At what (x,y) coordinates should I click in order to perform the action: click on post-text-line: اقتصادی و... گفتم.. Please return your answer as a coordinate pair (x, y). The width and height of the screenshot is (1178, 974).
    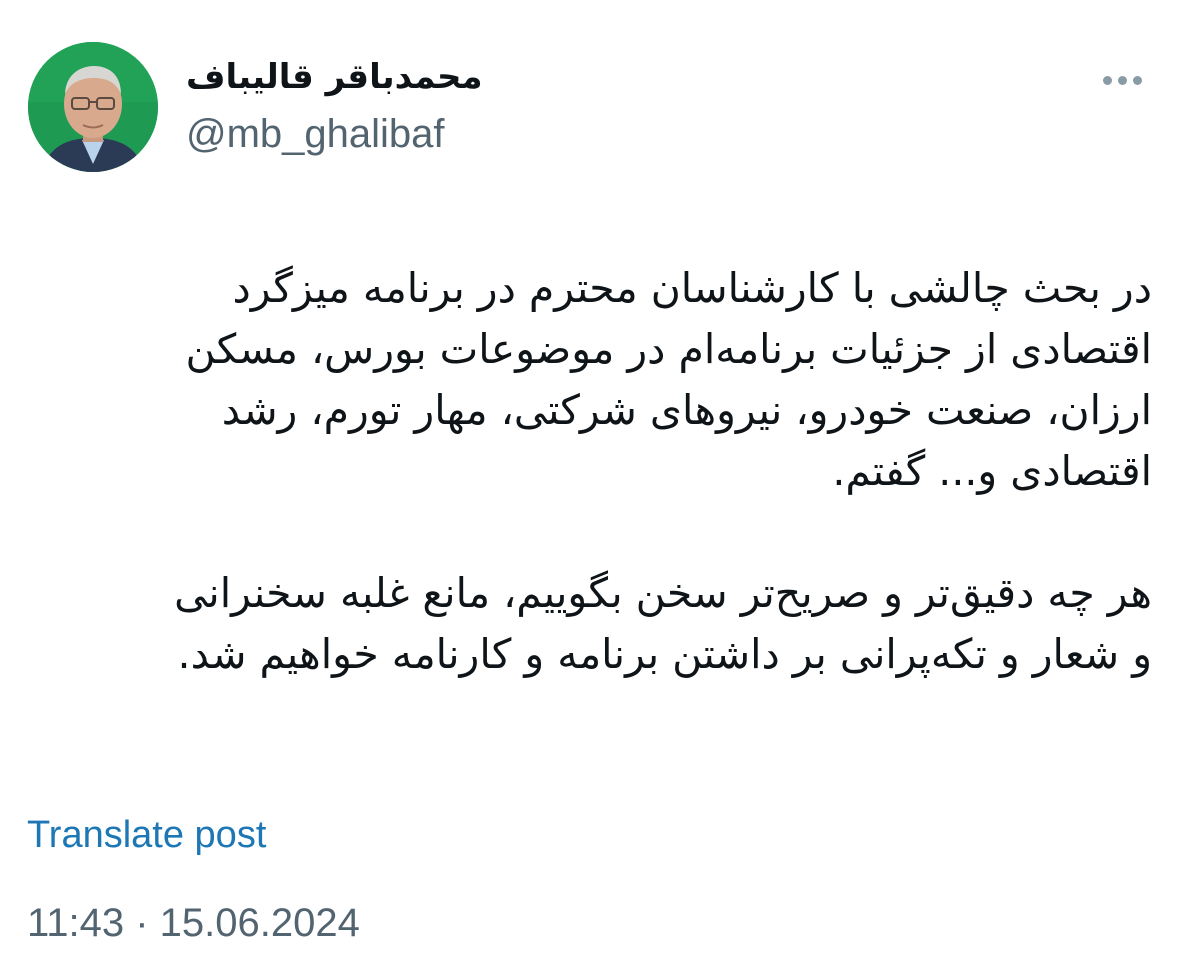
    Looking at the image, I should click on (992, 471).